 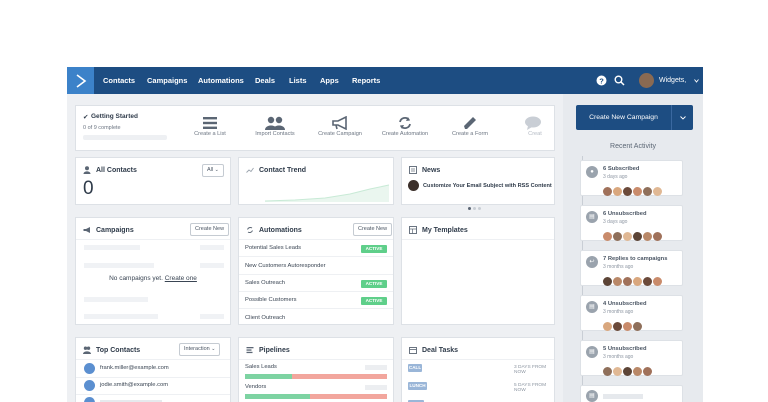 What do you see at coordinates (631, 358) in the screenshot?
I see `activity-card: ▤ 5 Unsubscribed 3 months ago` at bounding box center [631, 358].